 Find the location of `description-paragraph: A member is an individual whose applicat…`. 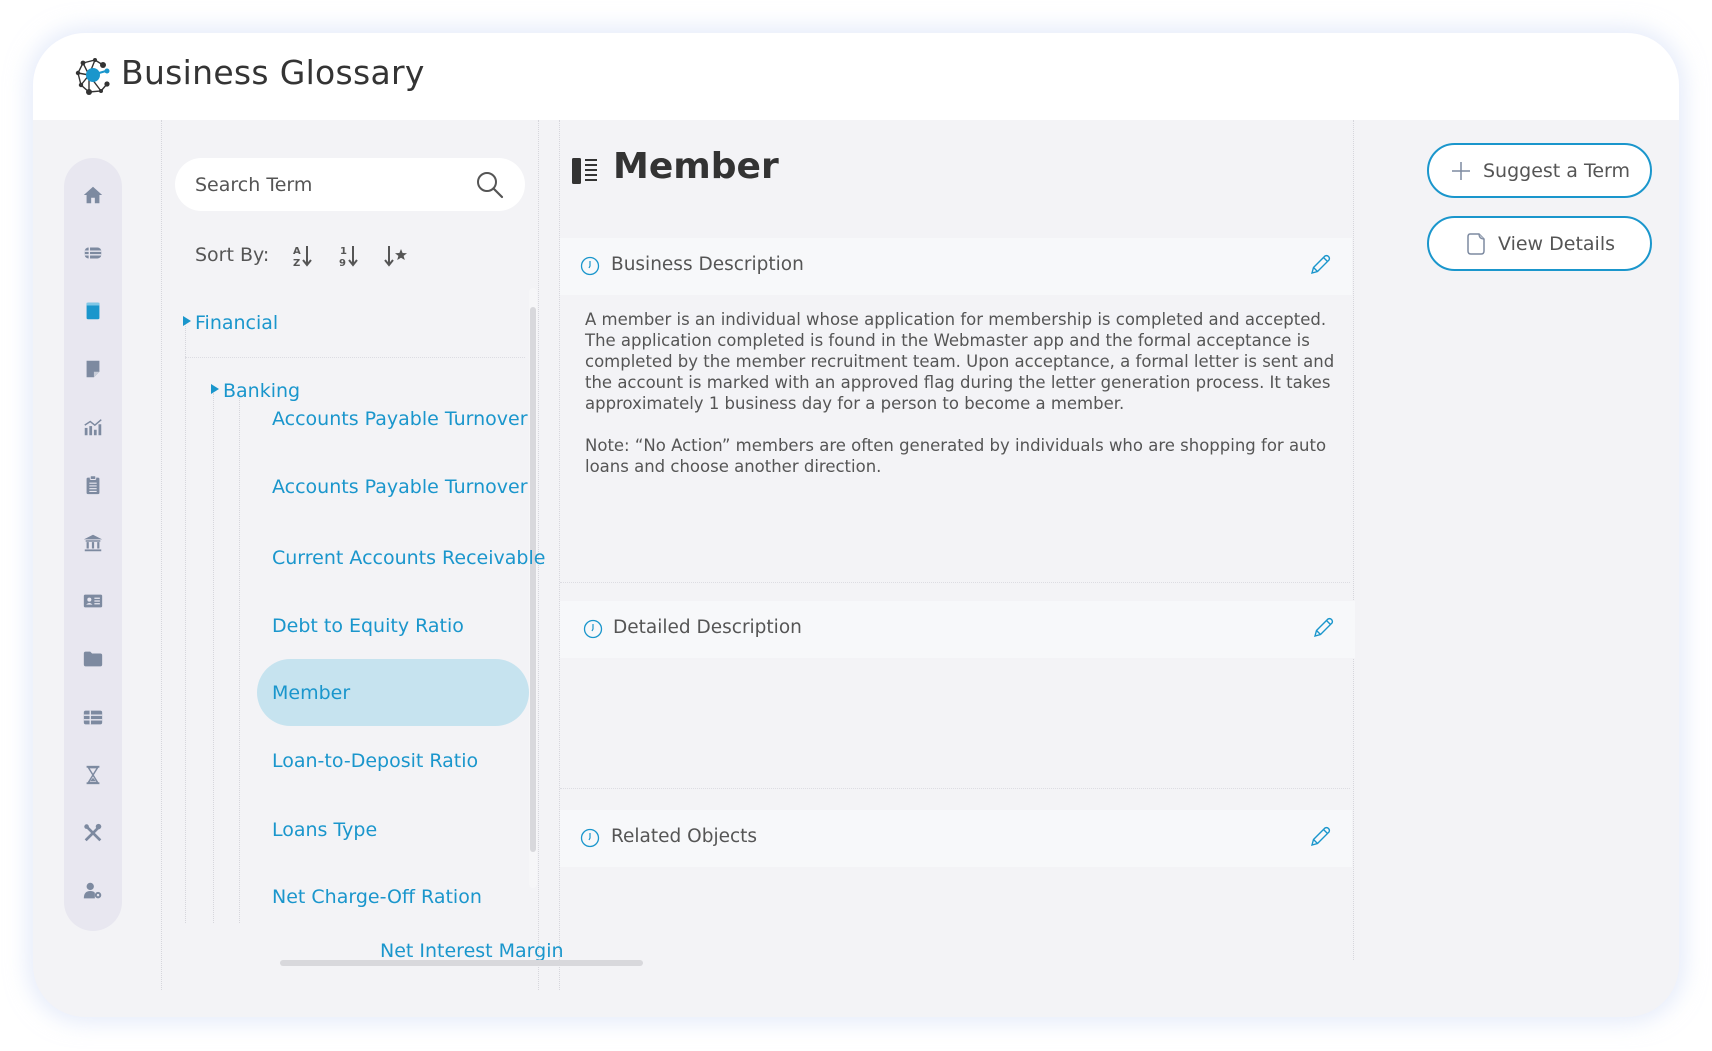

description-paragraph: A member is an individual whose applicat… is located at coordinates (960, 361).